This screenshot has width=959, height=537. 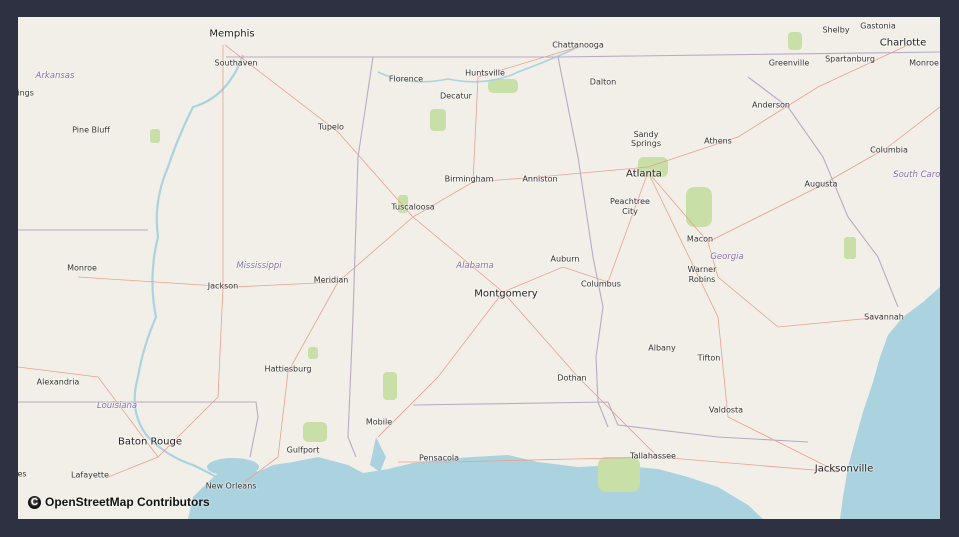 I want to click on map-attribution: C OpenStreetMap Contributors, so click(x=119, y=502).